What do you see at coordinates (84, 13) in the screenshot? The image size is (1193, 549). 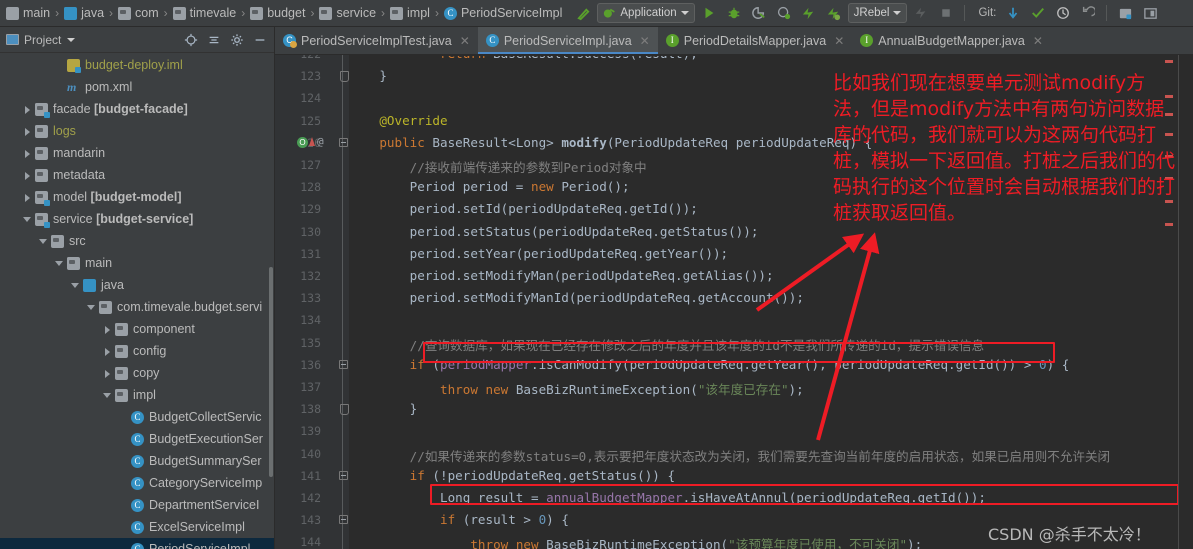 I see `breadcrumb-item-java: java` at bounding box center [84, 13].